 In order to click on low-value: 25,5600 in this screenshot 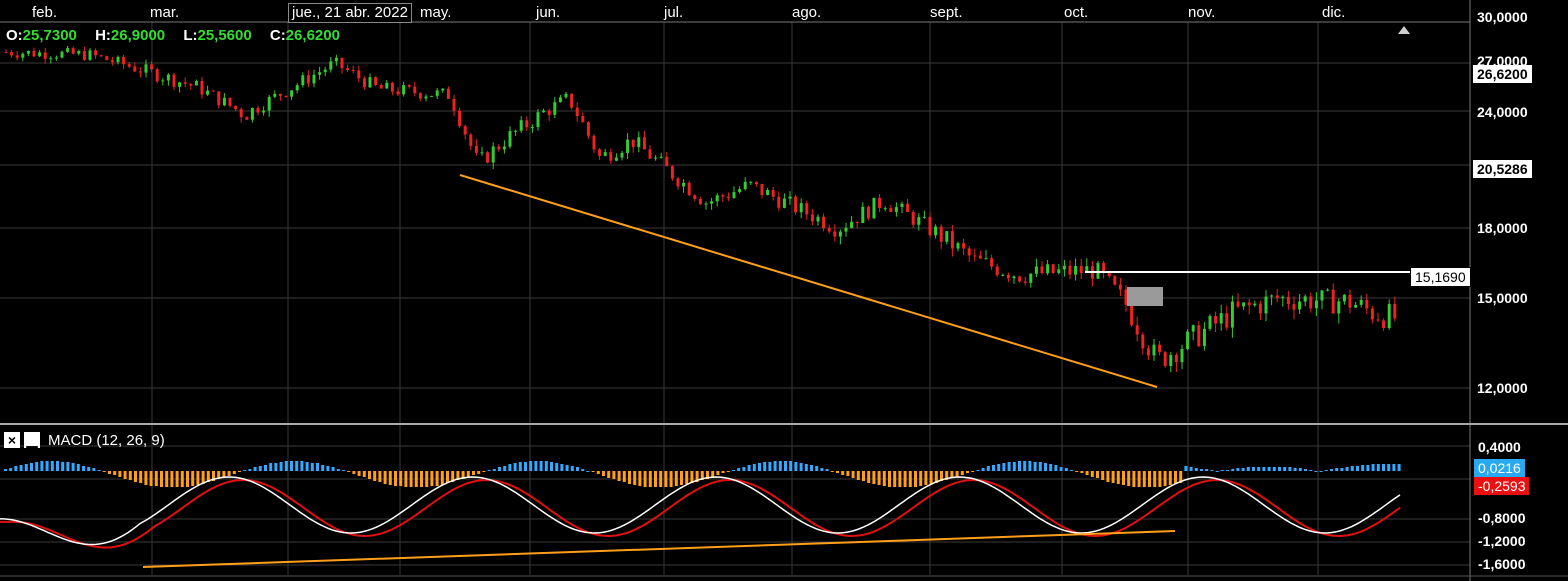, I will do `click(224, 35)`.